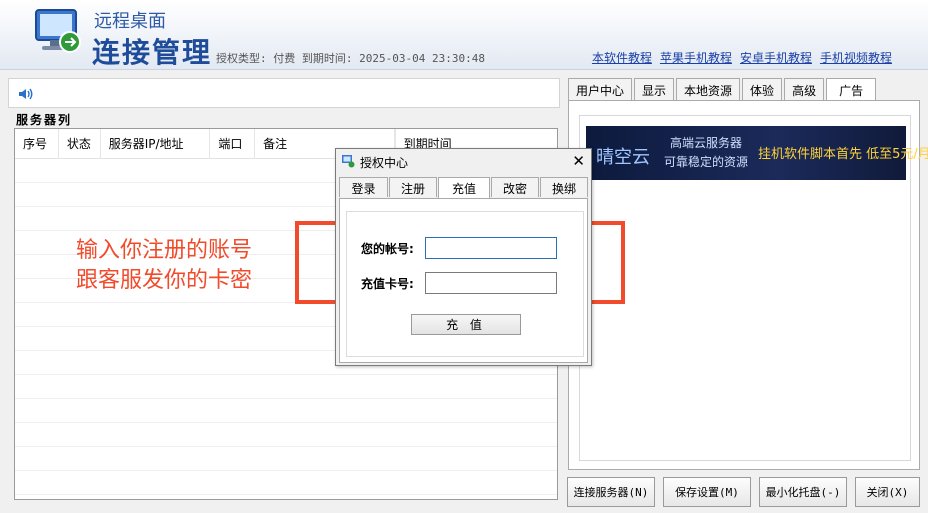 This screenshot has width=928, height=513. I want to click on col-server-address: 服务器IP/地址, so click(156, 144).